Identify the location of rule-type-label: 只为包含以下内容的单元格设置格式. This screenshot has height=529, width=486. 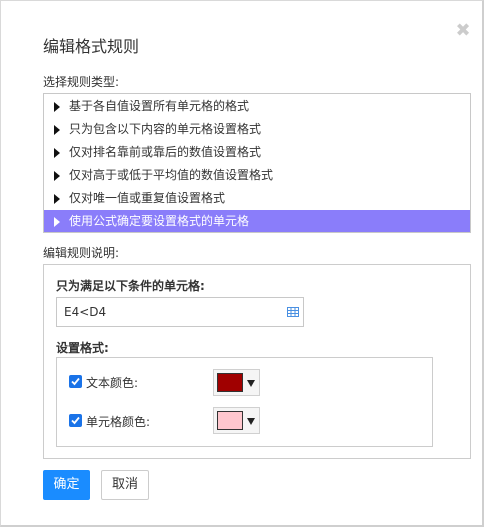
(165, 129).